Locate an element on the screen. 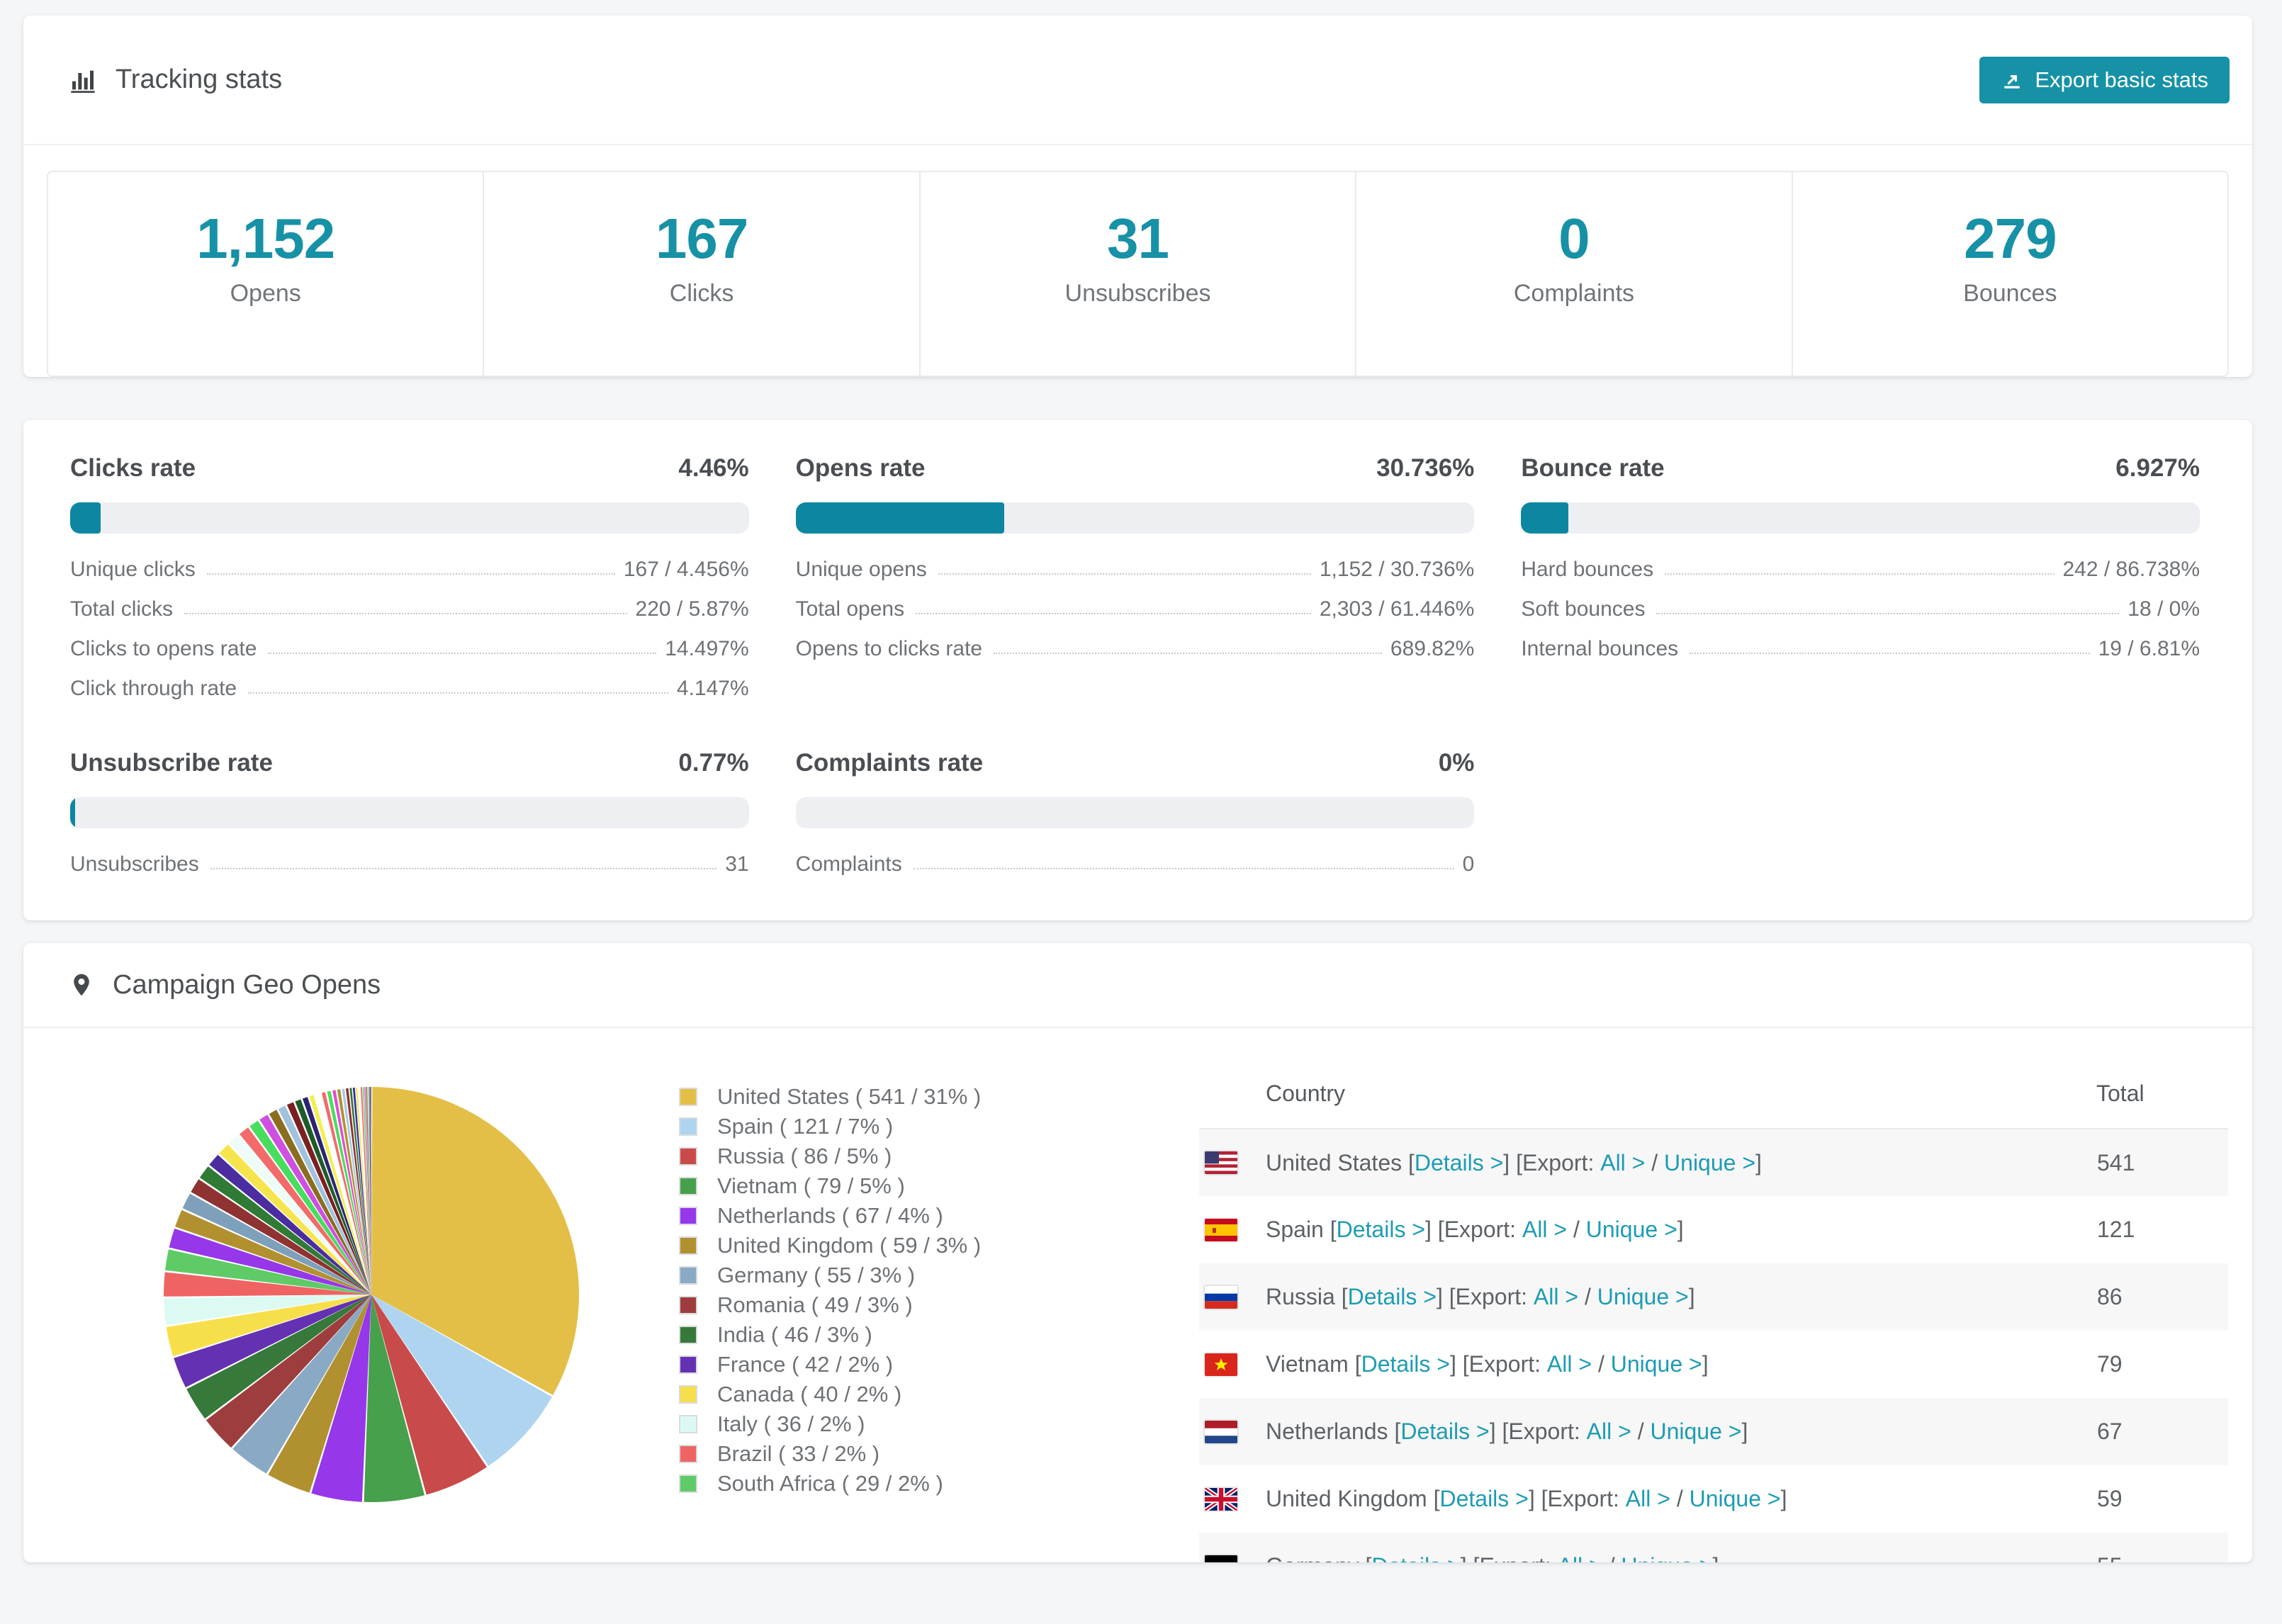 The height and width of the screenshot is (1624, 2282). rate-detail-value: 19 / 6.81% is located at coordinates (2149, 648).